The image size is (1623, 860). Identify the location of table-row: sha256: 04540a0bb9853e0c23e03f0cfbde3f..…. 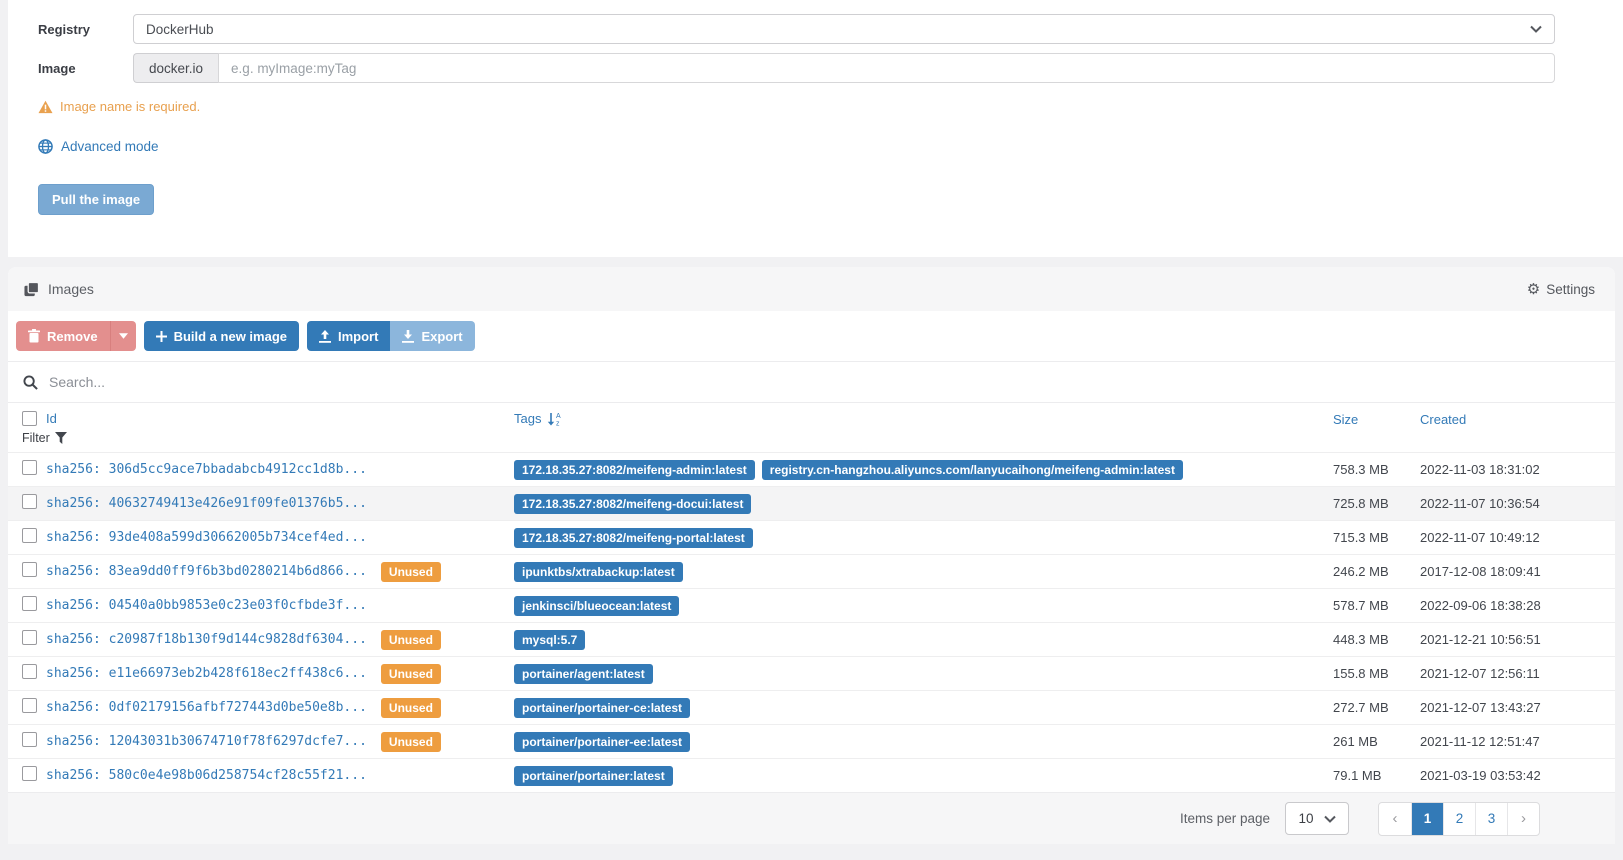
(811, 605).